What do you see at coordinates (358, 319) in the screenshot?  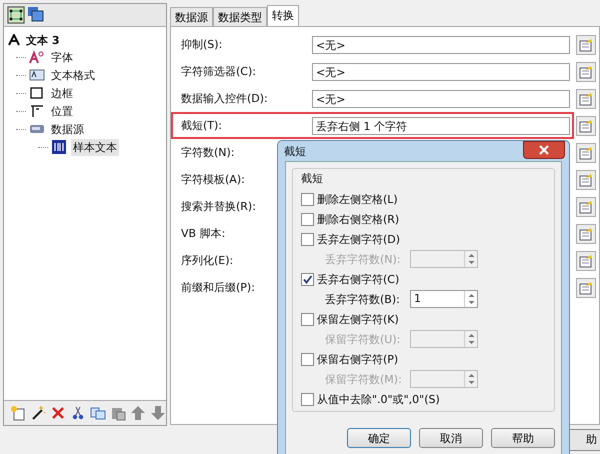 I see `checkbox-label: 保留左侧字符(K)` at bounding box center [358, 319].